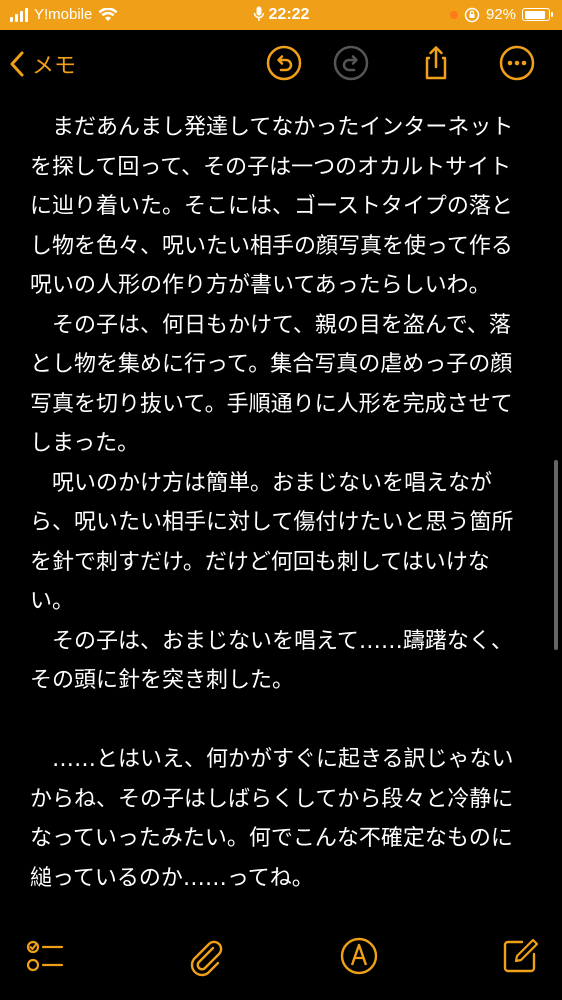  I want to click on navigation-bar: メモ, so click(281, 63).